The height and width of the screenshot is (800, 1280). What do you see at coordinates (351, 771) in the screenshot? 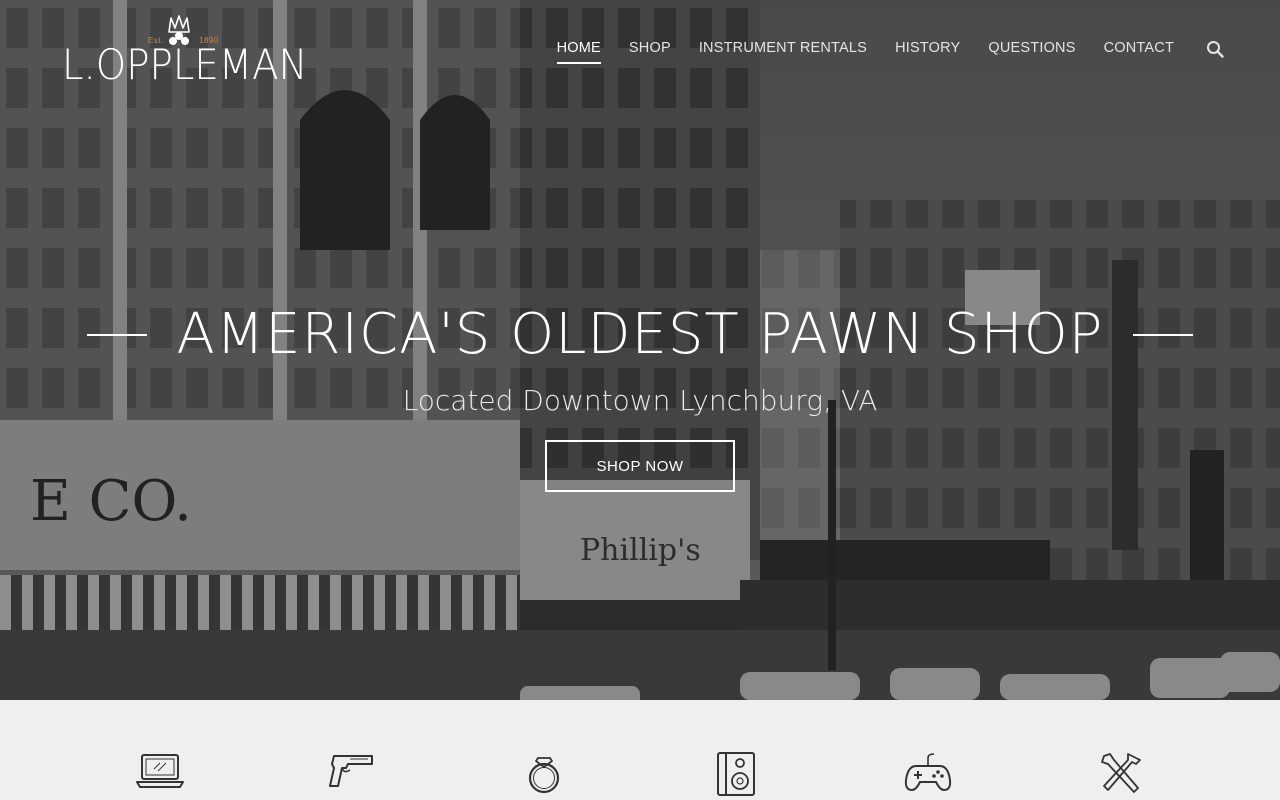
I see `handgun-icon` at bounding box center [351, 771].